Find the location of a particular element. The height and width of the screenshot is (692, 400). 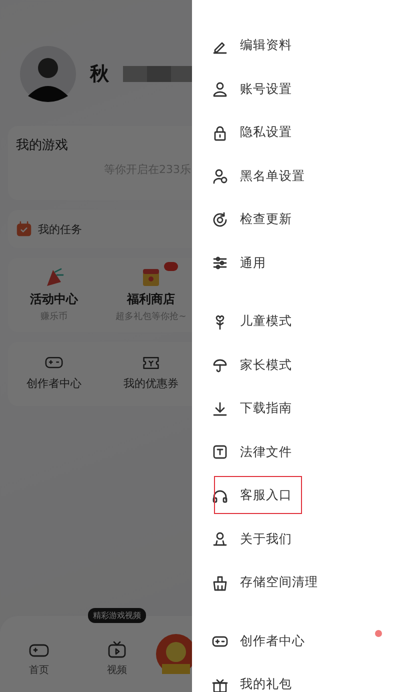

tooltip: 精彩游戏视频 is located at coordinates (117, 615).